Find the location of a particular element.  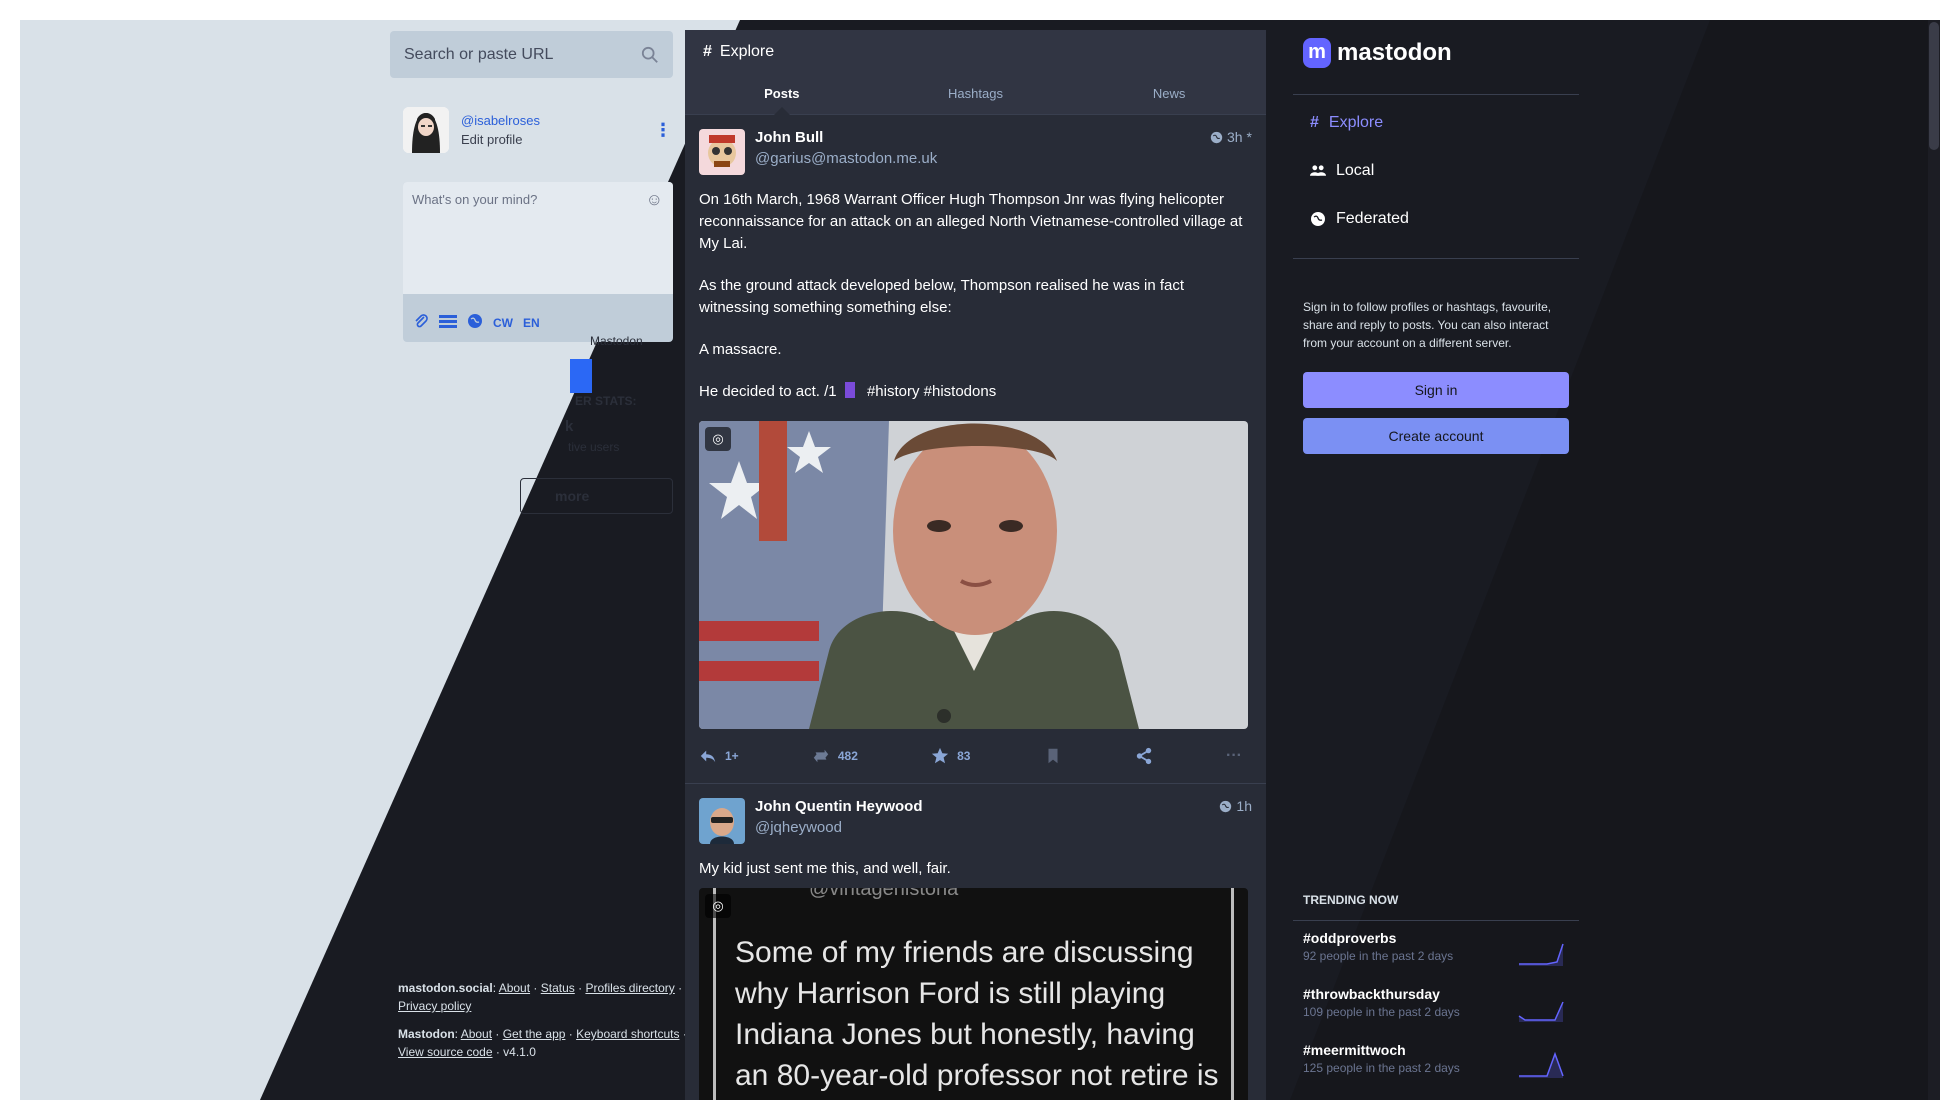

create-account-button: Create account is located at coordinates (1436, 436).